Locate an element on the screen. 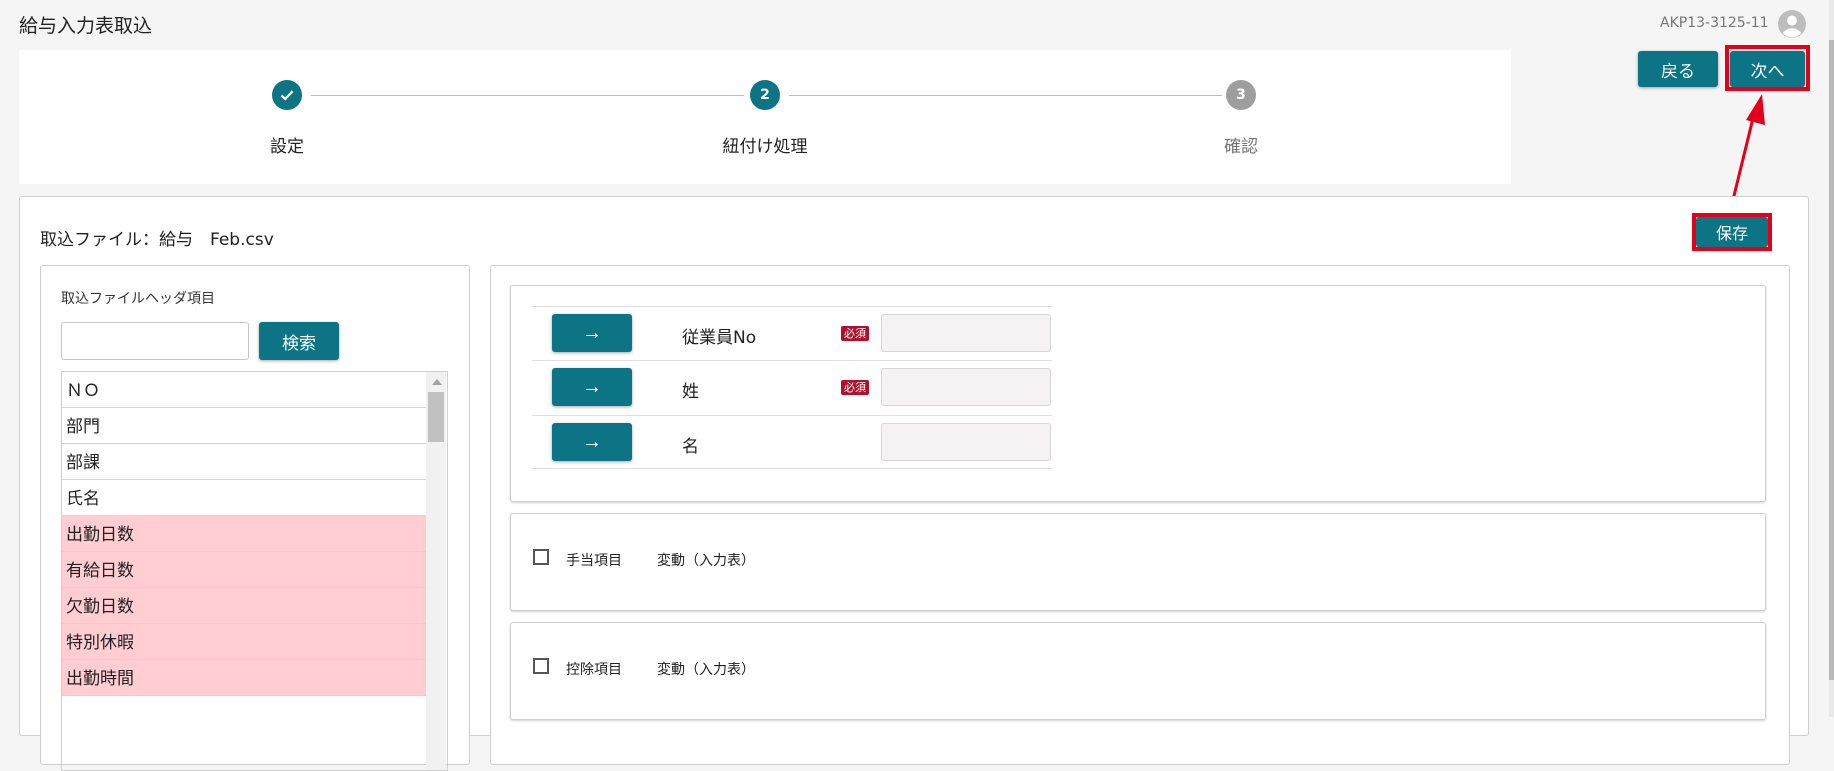  header-search-button: 検索 is located at coordinates (299, 341).